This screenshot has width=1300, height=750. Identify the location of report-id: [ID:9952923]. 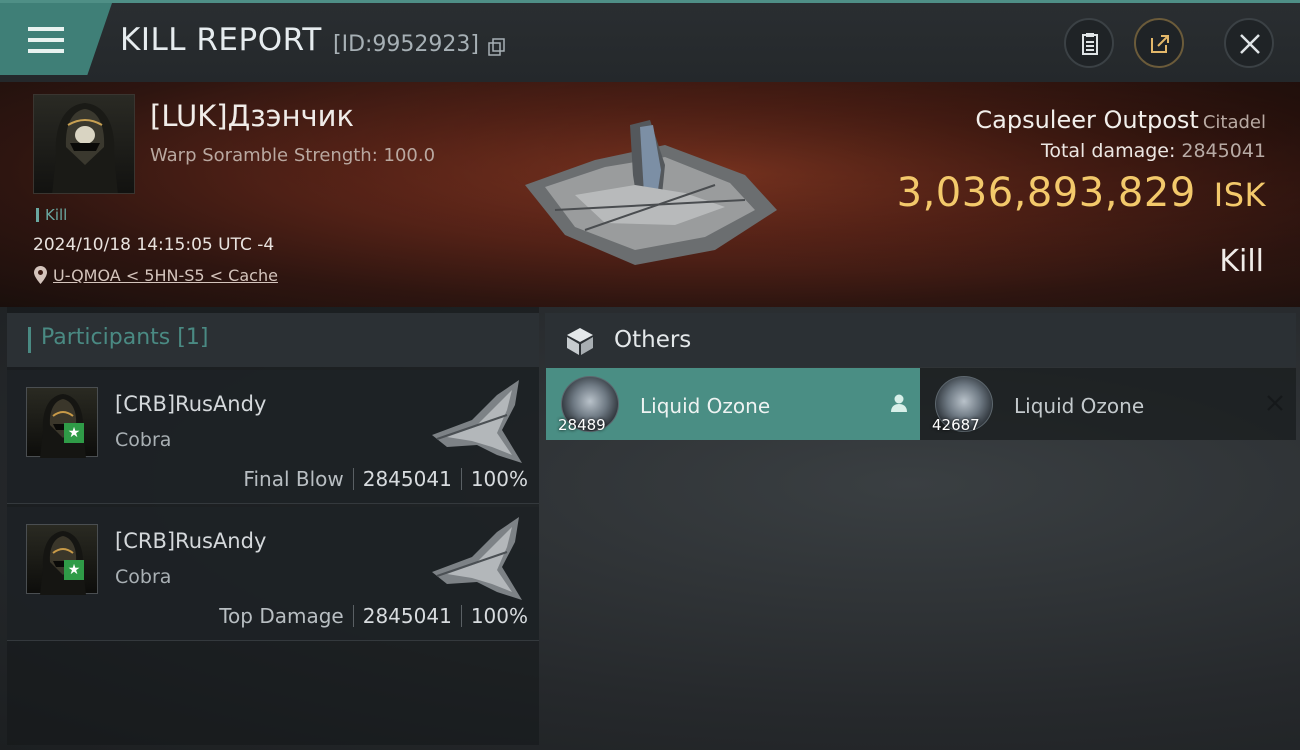
(406, 44).